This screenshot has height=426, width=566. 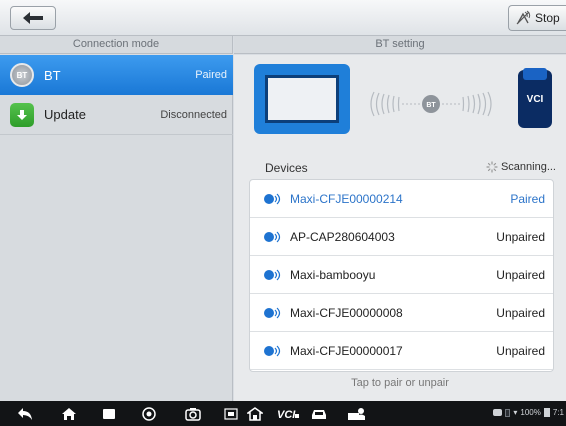 What do you see at coordinates (69, 413) in the screenshot?
I see `home-icon` at bounding box center [69, 413].